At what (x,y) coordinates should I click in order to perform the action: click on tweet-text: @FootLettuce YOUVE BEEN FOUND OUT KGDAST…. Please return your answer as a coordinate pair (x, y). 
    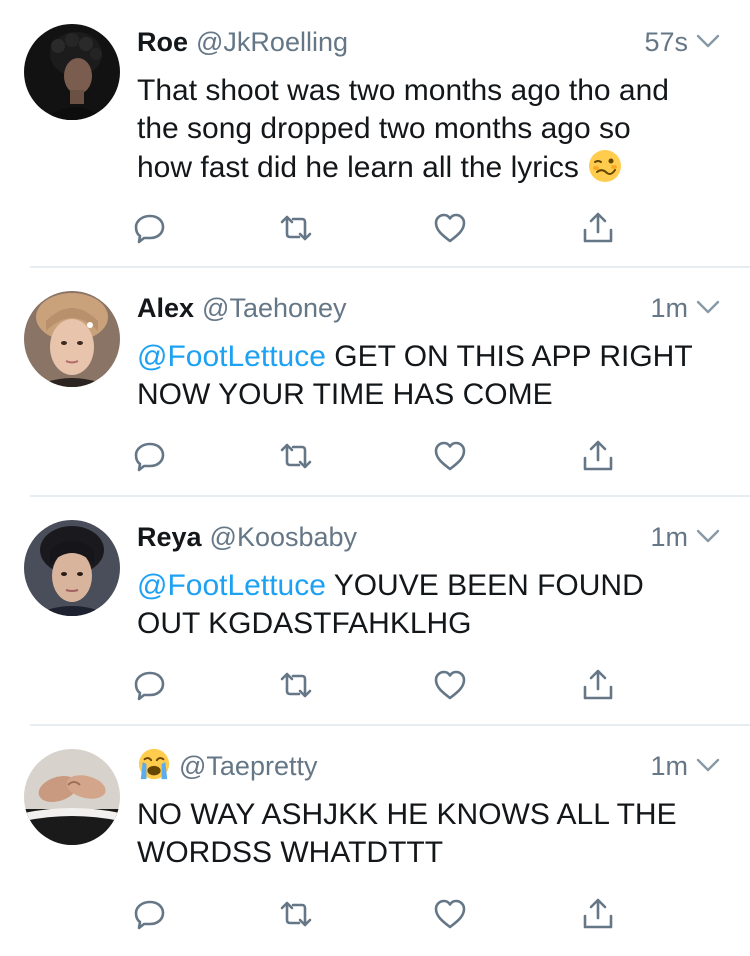
    Looking at the image, I should click on (437, 605).